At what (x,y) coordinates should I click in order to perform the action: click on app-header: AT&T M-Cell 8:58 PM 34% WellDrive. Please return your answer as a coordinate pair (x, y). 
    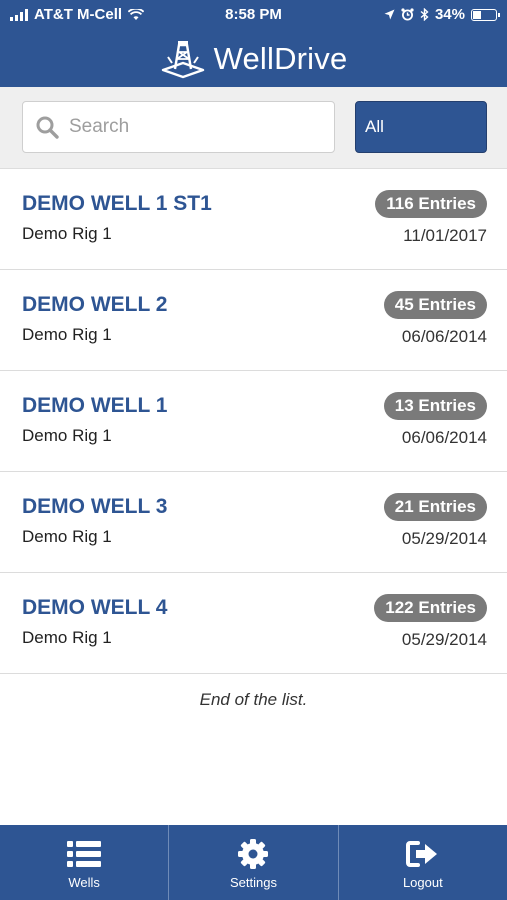
    Looking at the image, I should click on (253, 43).